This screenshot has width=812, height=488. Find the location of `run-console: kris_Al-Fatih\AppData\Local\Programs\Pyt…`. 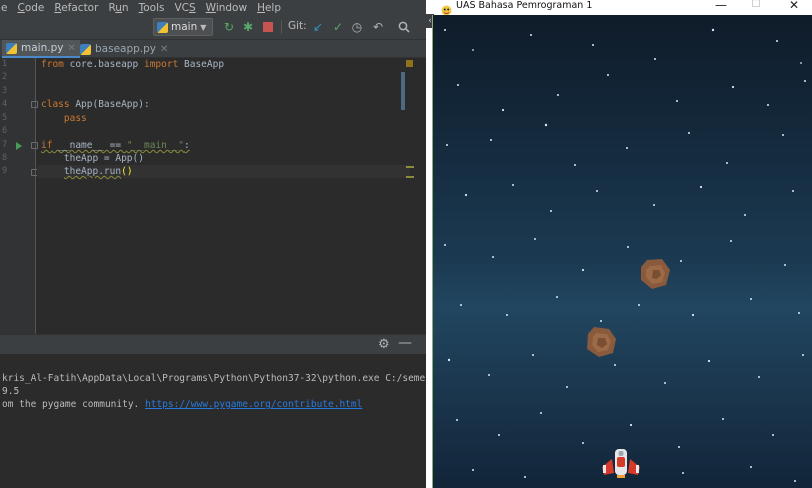

run-console: kris_Al-Fatih\AppData\Local\Programs\Pyt… is located at coordinates (213, 421).